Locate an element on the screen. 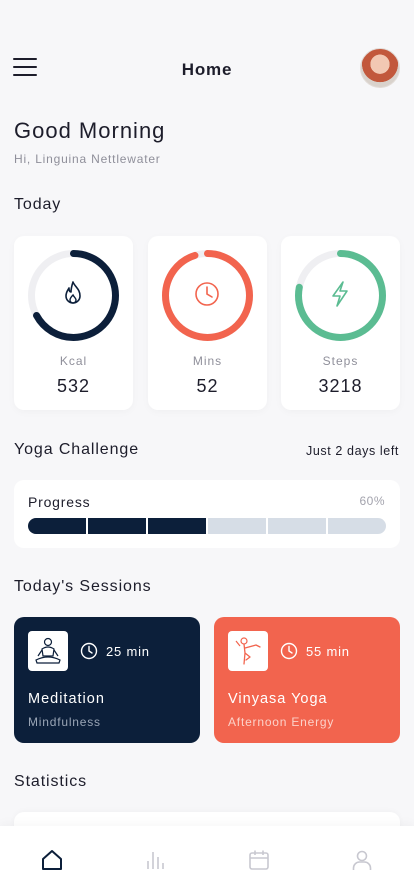 This screenshot has height=896, width=414. top-bar: Home is located at coordinates (207, 69).